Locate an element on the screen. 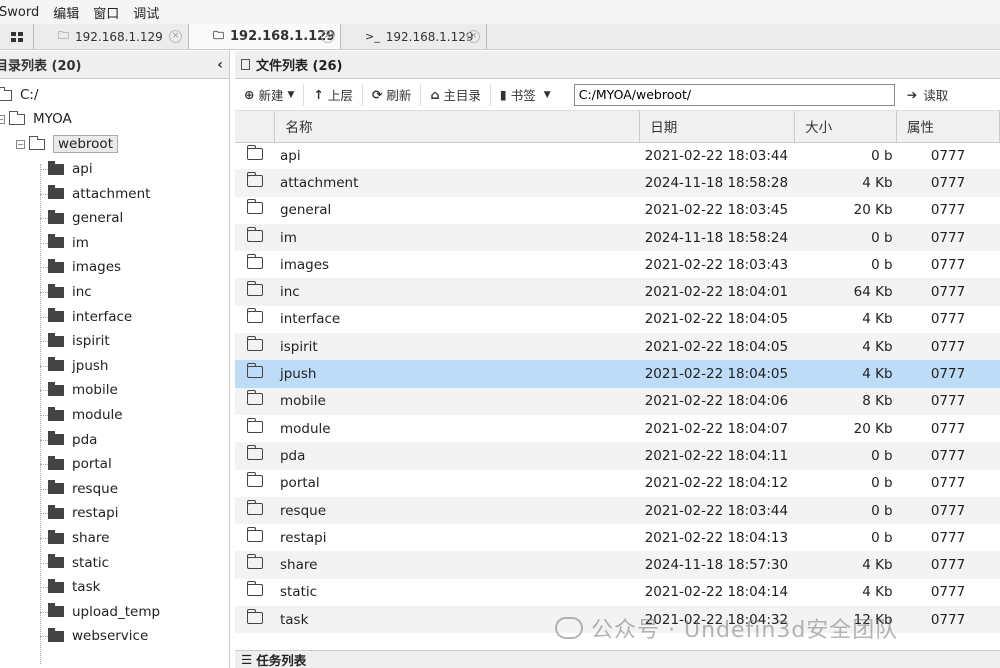  row-date: 2024-11-18 18:57:30 is located at coordinates (717, 565).